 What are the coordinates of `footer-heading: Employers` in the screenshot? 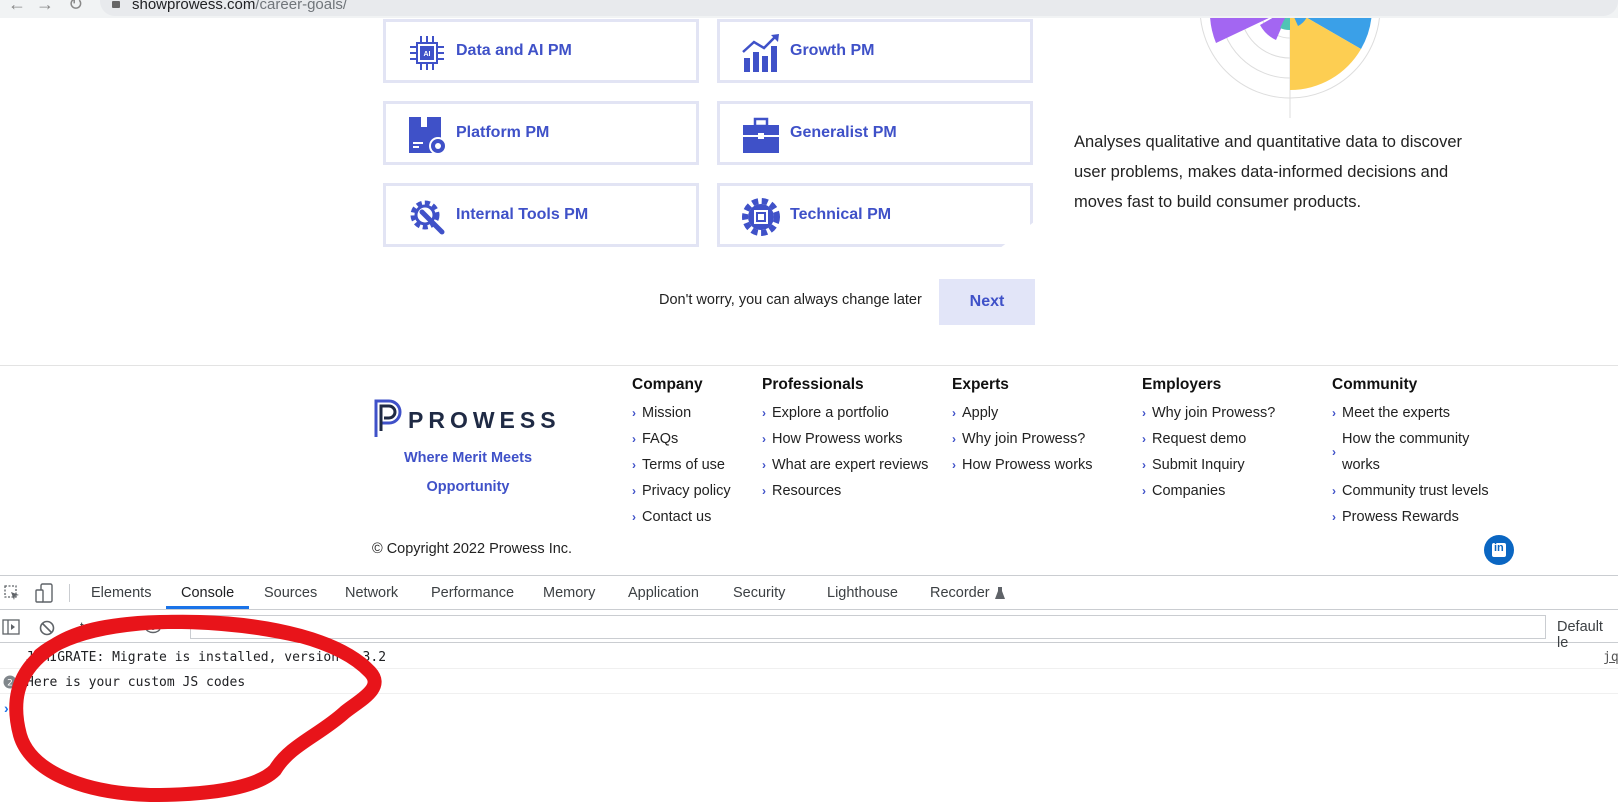 It's located at (1182, 384).